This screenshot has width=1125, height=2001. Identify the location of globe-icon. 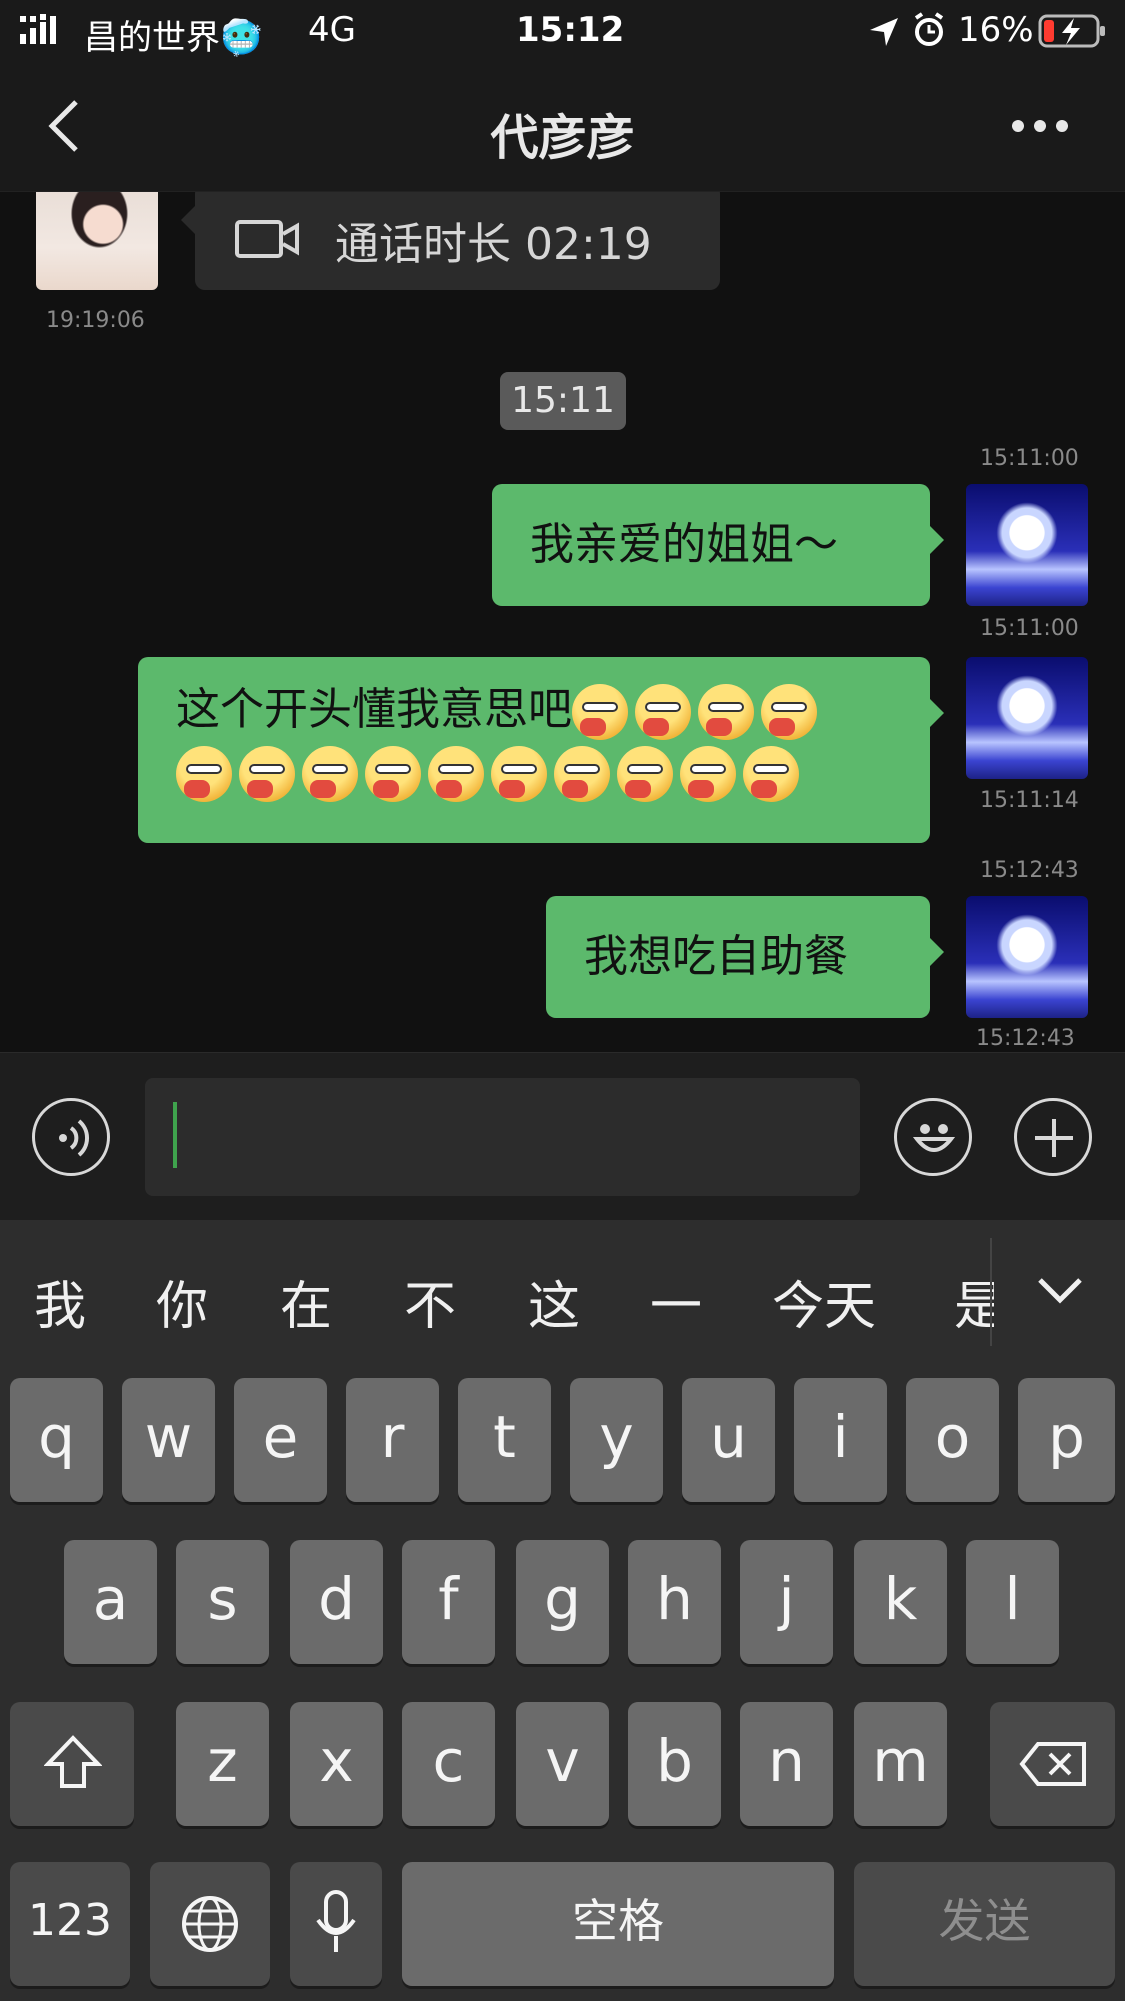
(210, 1924).